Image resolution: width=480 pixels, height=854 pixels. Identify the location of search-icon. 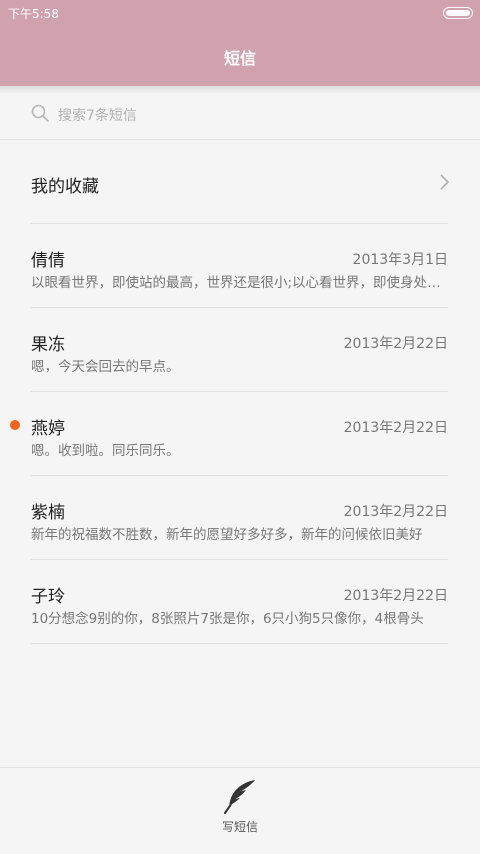
(40, 113).